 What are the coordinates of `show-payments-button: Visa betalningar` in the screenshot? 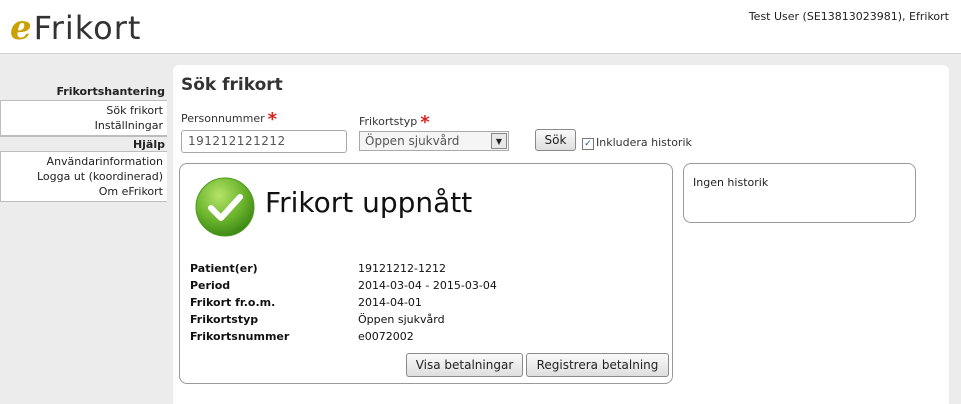 It's located at (464, 365).